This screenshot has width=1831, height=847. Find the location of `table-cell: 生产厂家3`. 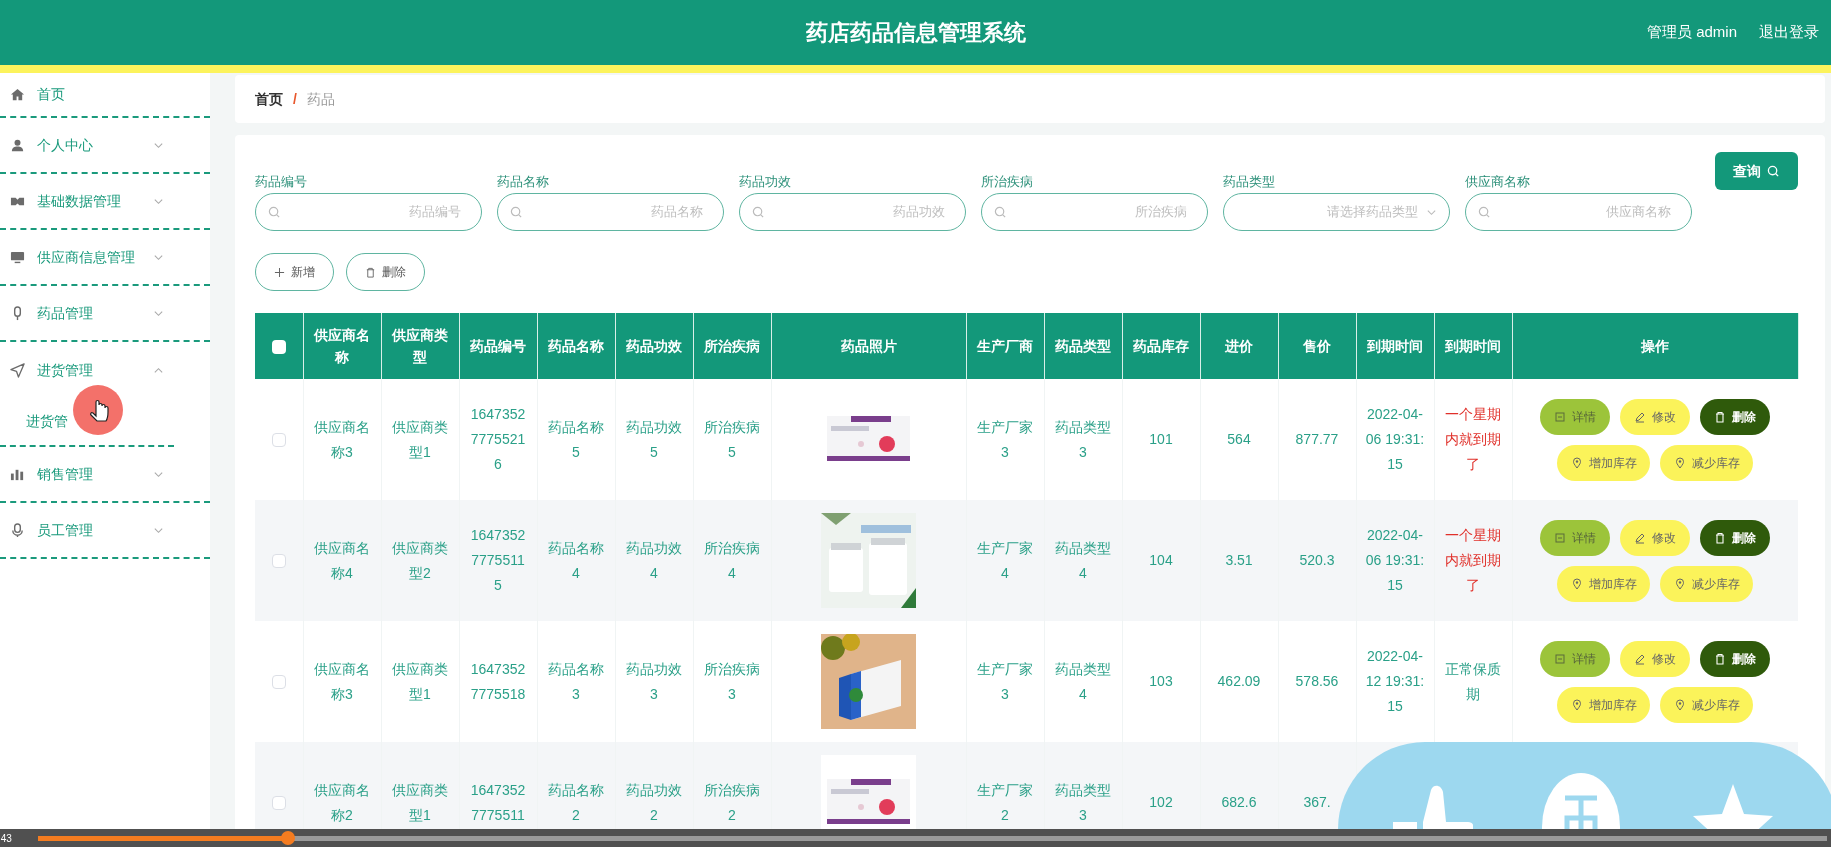

table-cell: 生产厂家3 is located at coordinates (1005, 439).